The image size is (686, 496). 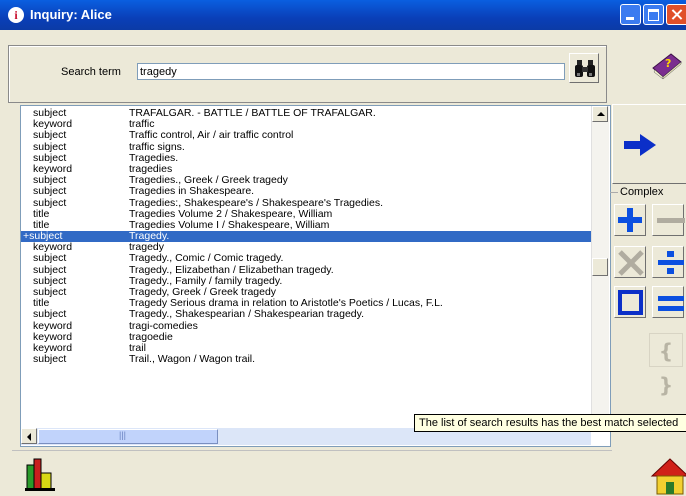 I want to click on result-row: subject Tragedies., Greek / Greek tragedy, so click(x=306, y=180).